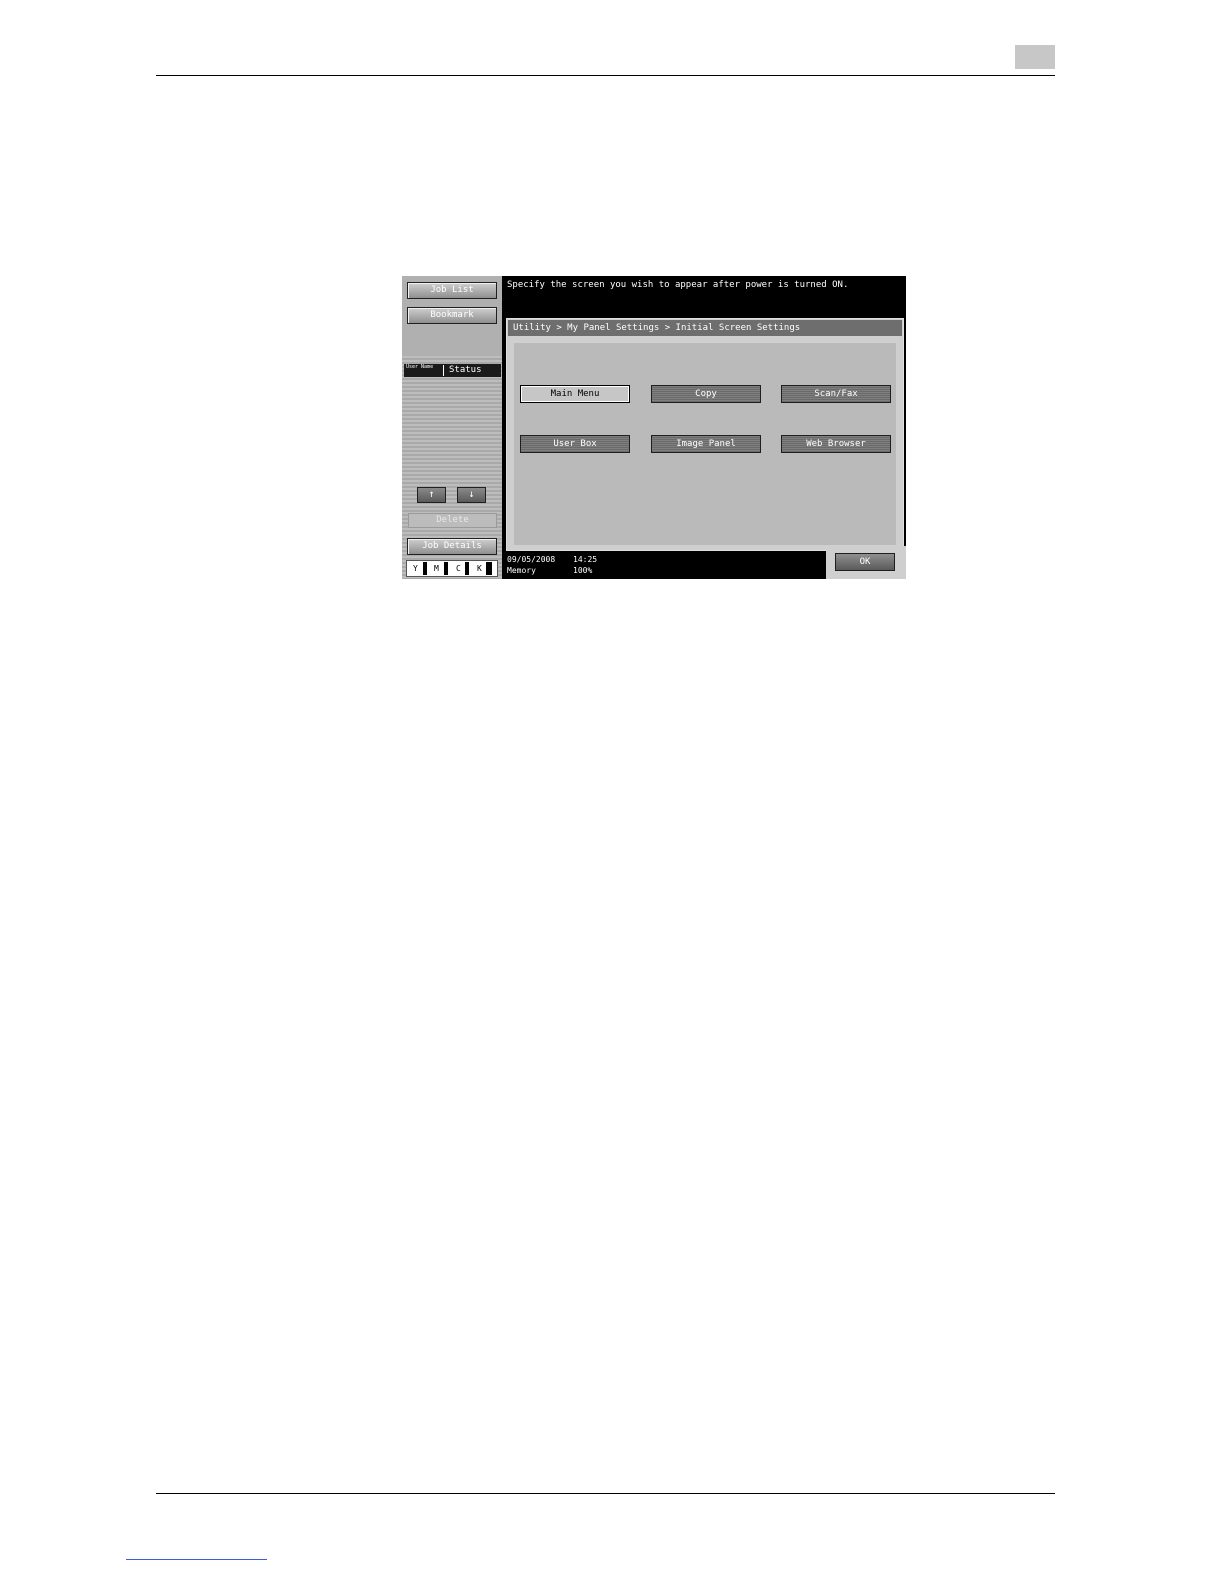 The height and width of the screenshot is (1584, 1224). Describe the element at coordinates (425, 568) in the screenshot. I see `toner-y-level` at that location.